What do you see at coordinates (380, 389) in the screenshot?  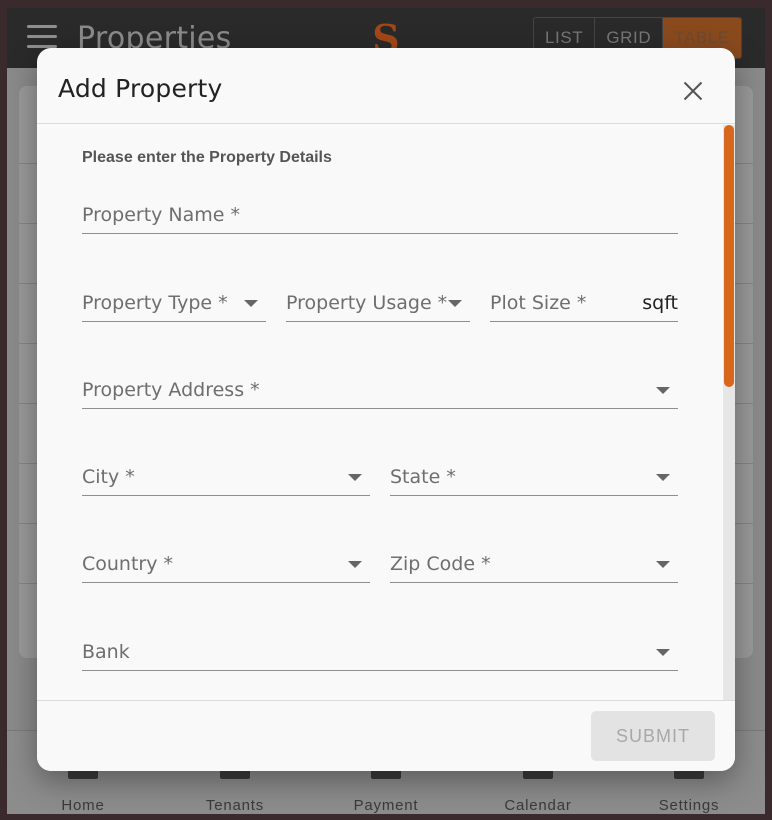 I see `property-address-select: Property Address *` at bounding box center [380, 389].